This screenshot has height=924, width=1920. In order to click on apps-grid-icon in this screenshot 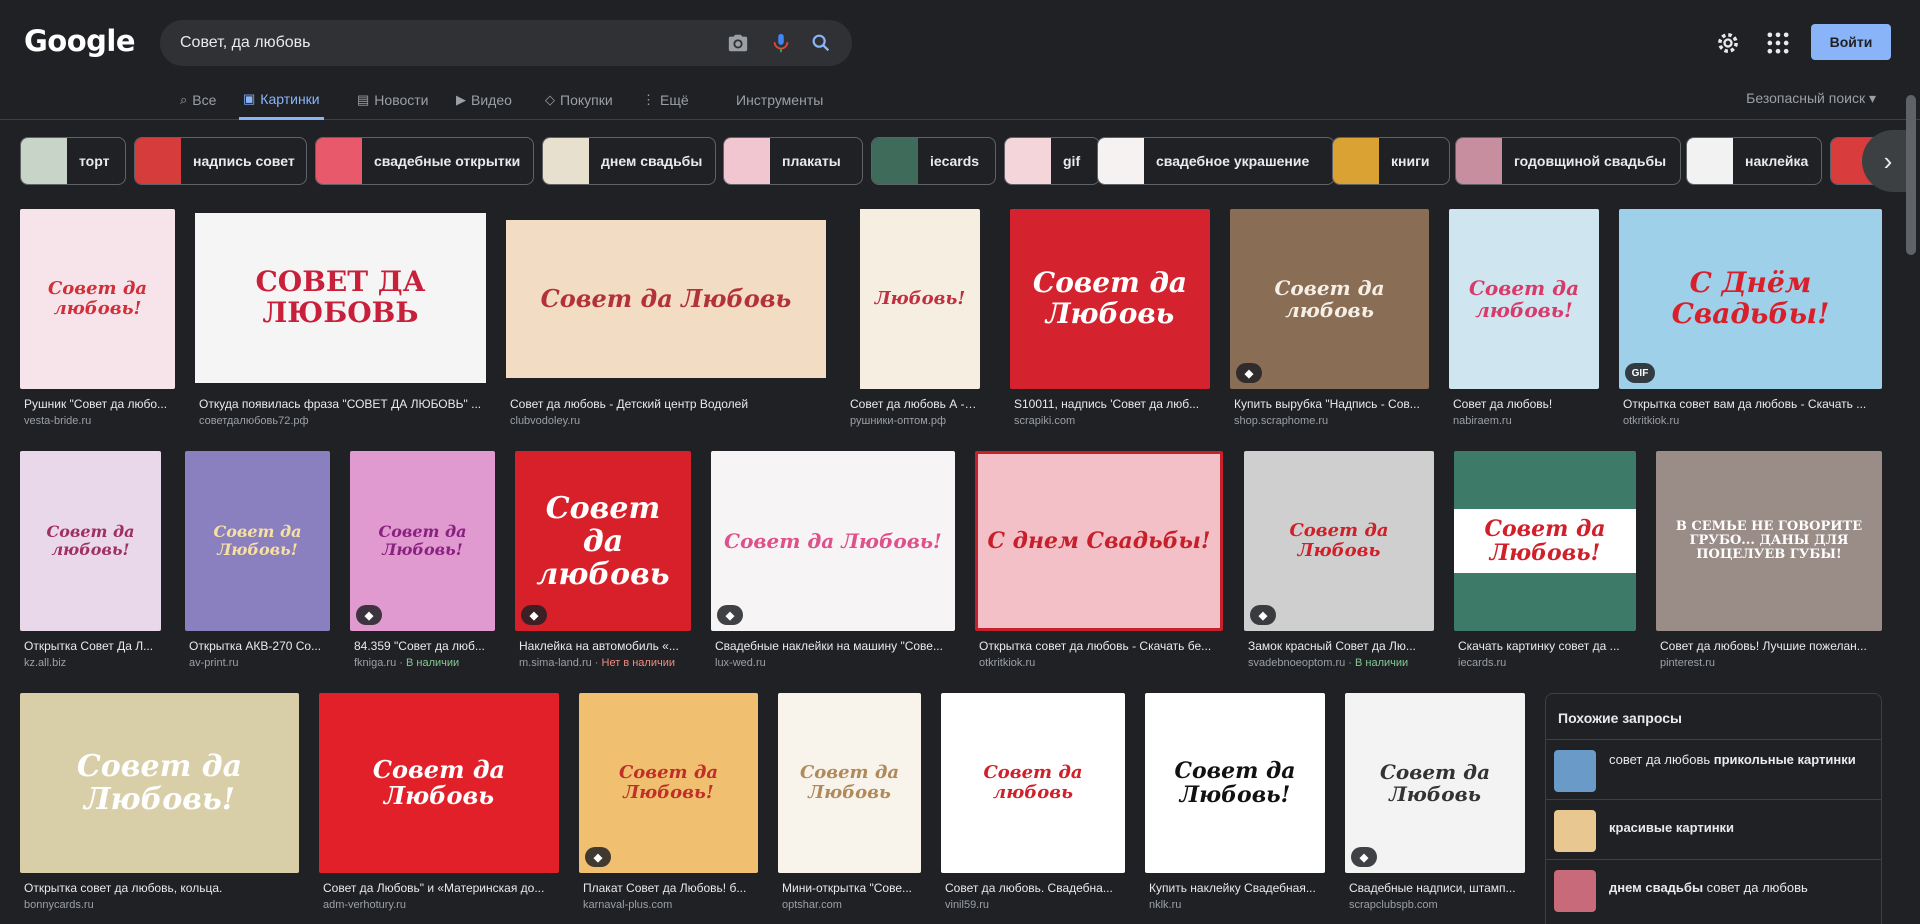, I will do `click(1778, 43)`.